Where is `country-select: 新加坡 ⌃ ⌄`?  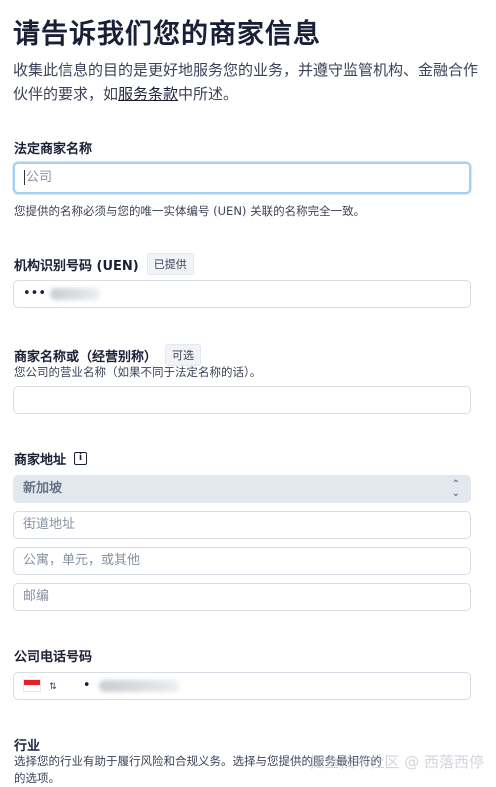 country-select: 新加坡 ⌃ ⌄ is located at coordinates (242, 489).